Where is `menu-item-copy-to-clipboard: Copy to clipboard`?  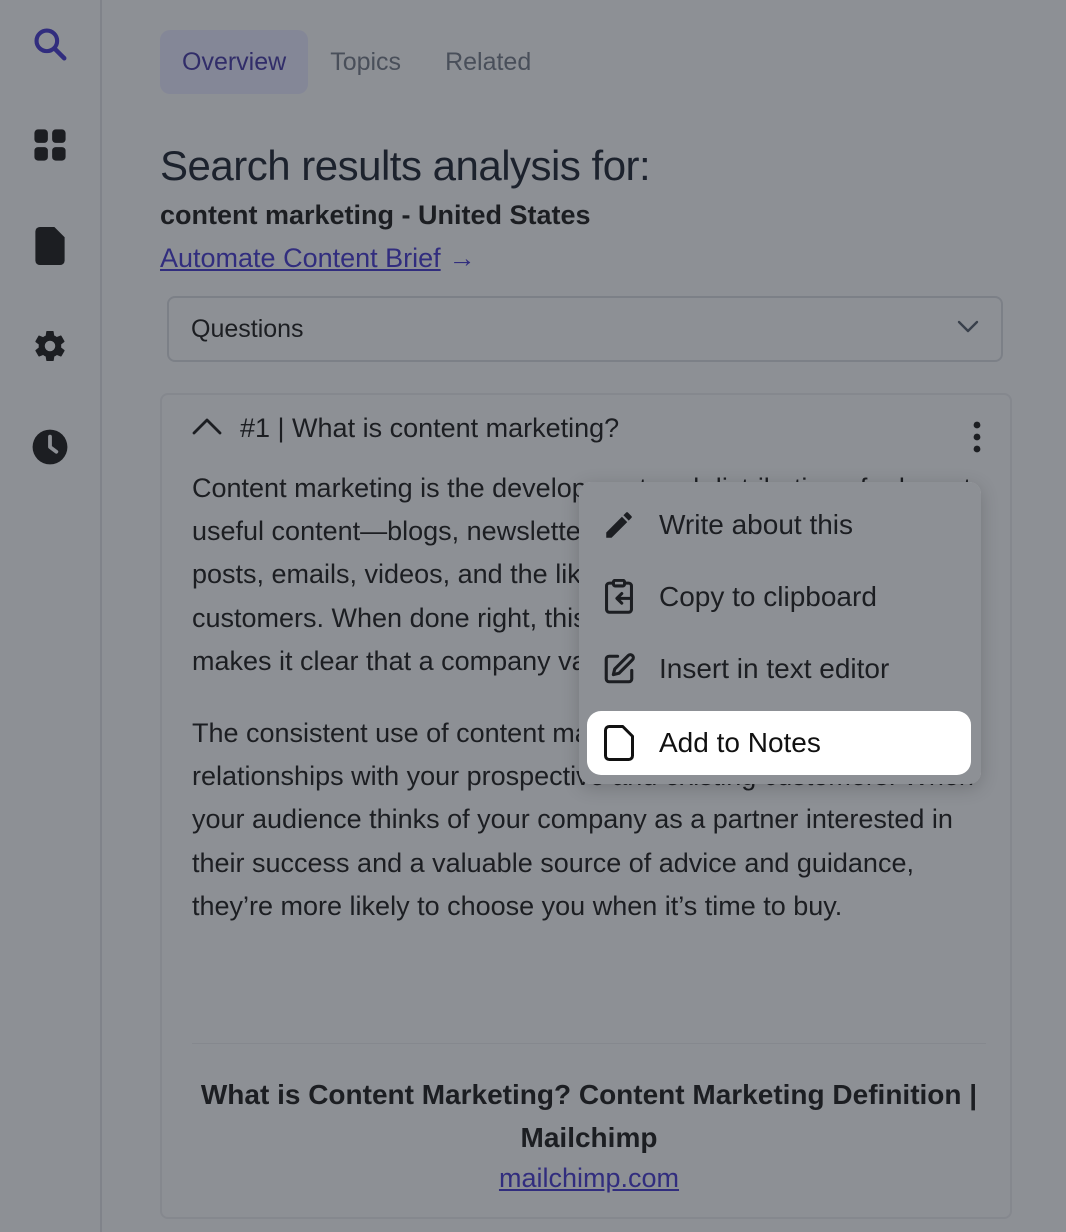
menu-item-copy-to-clipboard: Copy to clipboard is located at coordinates (779, 597).